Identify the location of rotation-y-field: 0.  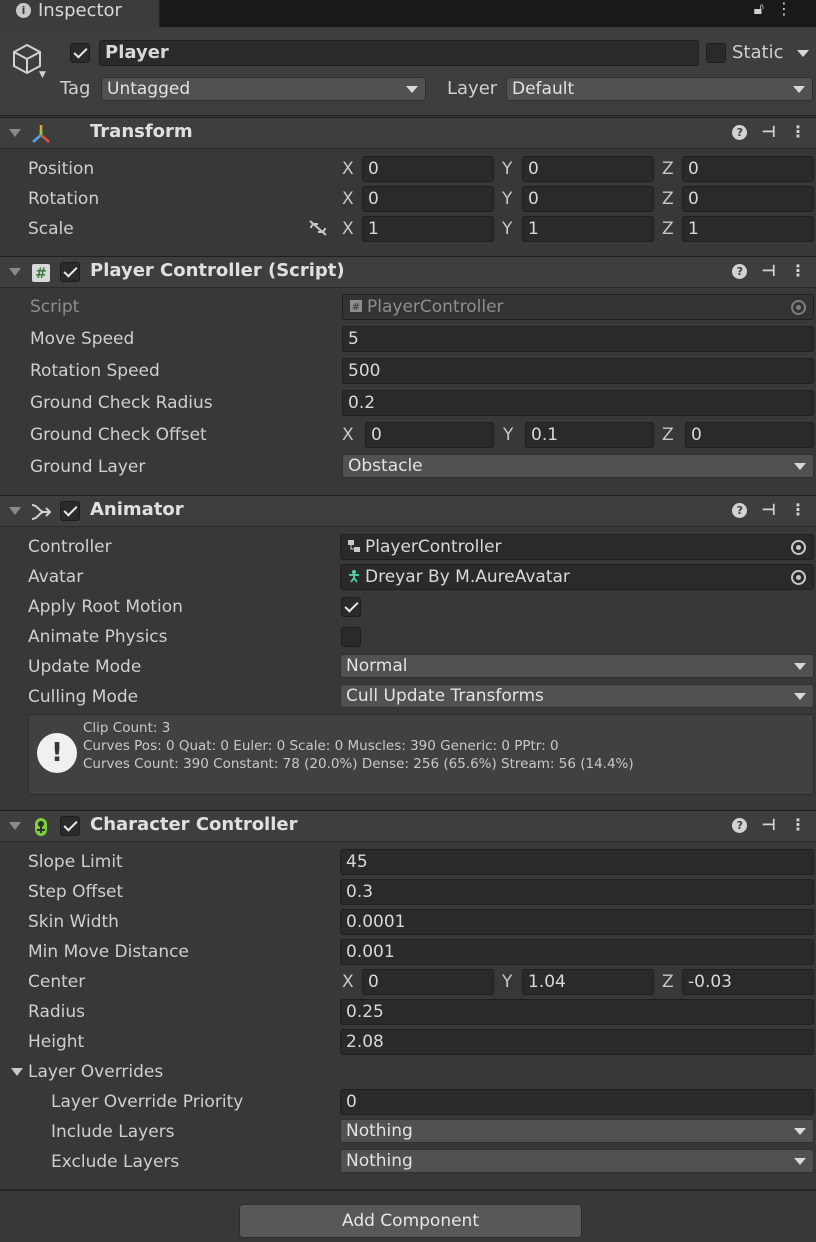
(588, 199).